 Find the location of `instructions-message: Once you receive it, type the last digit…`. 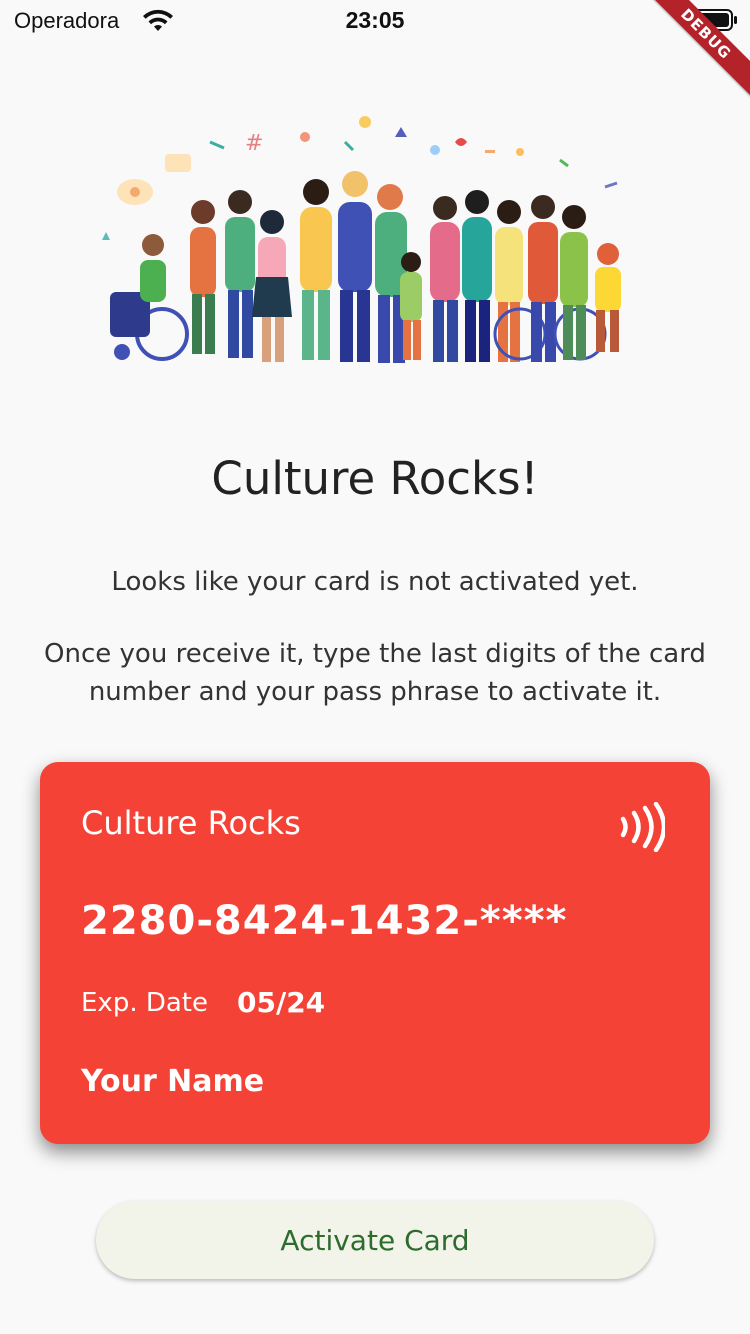

instructions-message: Once you receive it, type the last digit… is located at coordinates (375, 673).